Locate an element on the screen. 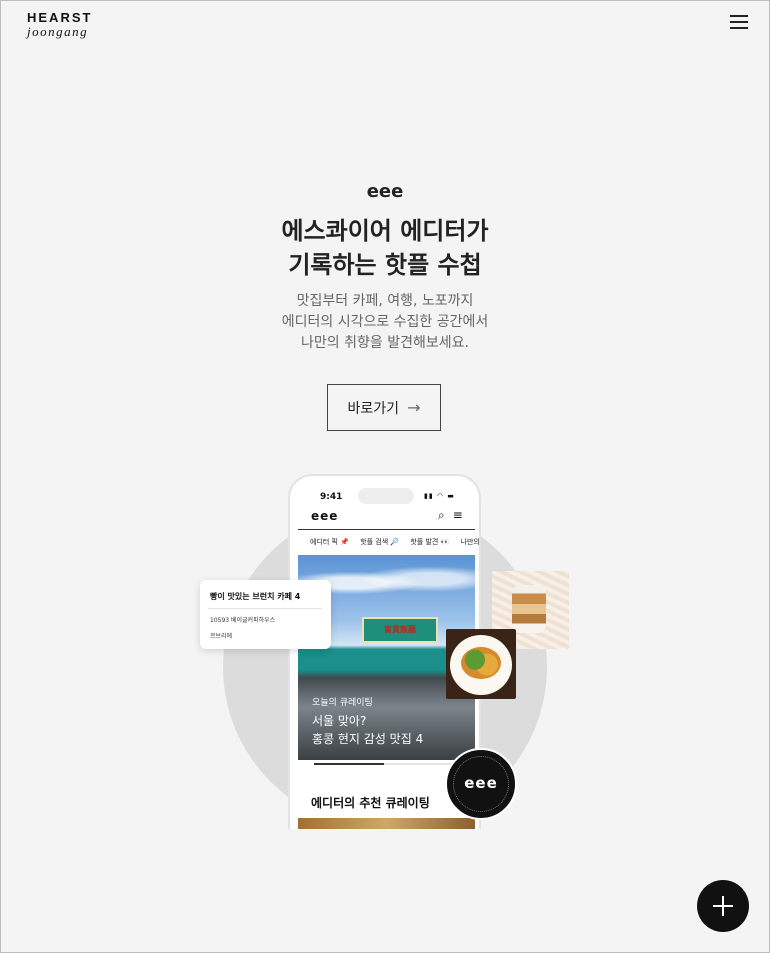 The height and width of the screenshot is (953, 770). section-thumbnail is located at coordinates (386, 823).